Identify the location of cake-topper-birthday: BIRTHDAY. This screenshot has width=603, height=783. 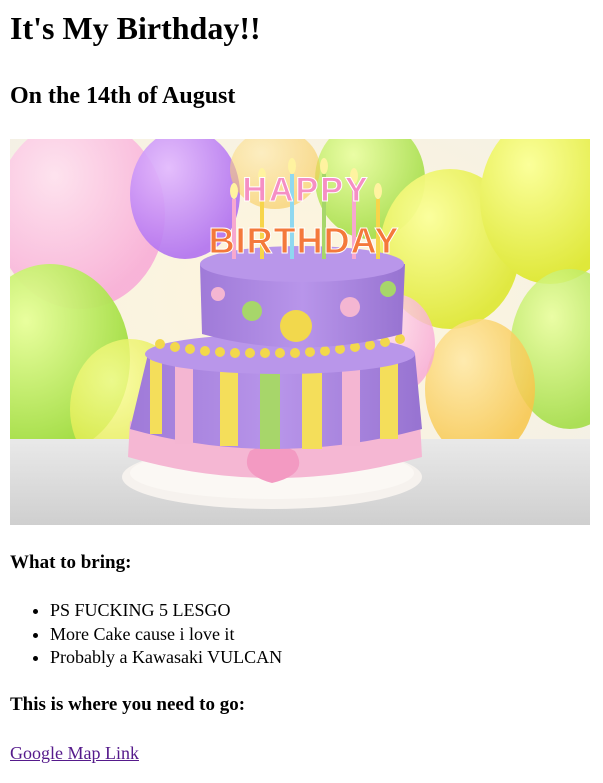
(304, 240).